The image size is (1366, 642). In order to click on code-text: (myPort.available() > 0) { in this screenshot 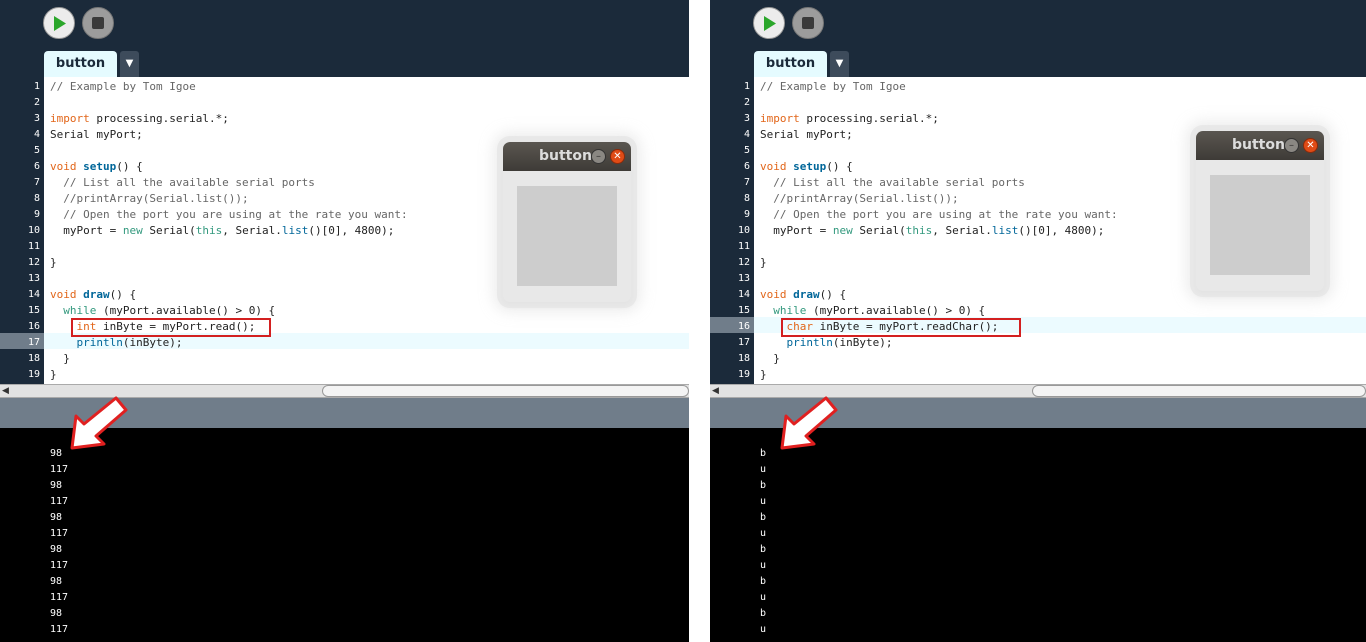, I will do `click(896, 310)`.